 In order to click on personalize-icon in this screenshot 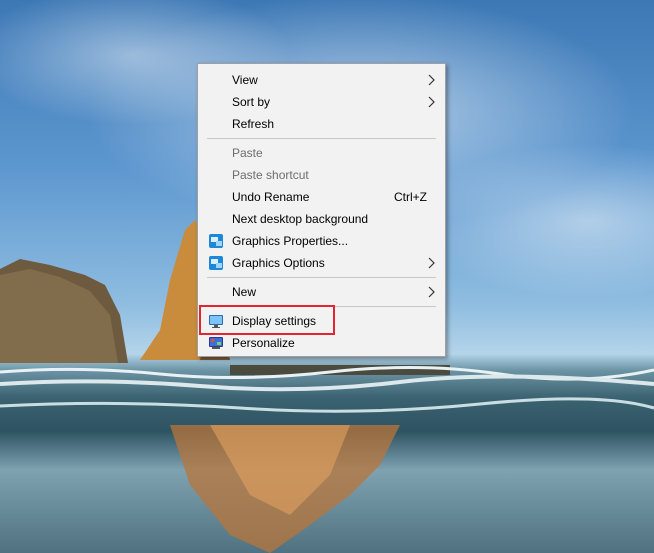, I will do `click(216, 343)`.